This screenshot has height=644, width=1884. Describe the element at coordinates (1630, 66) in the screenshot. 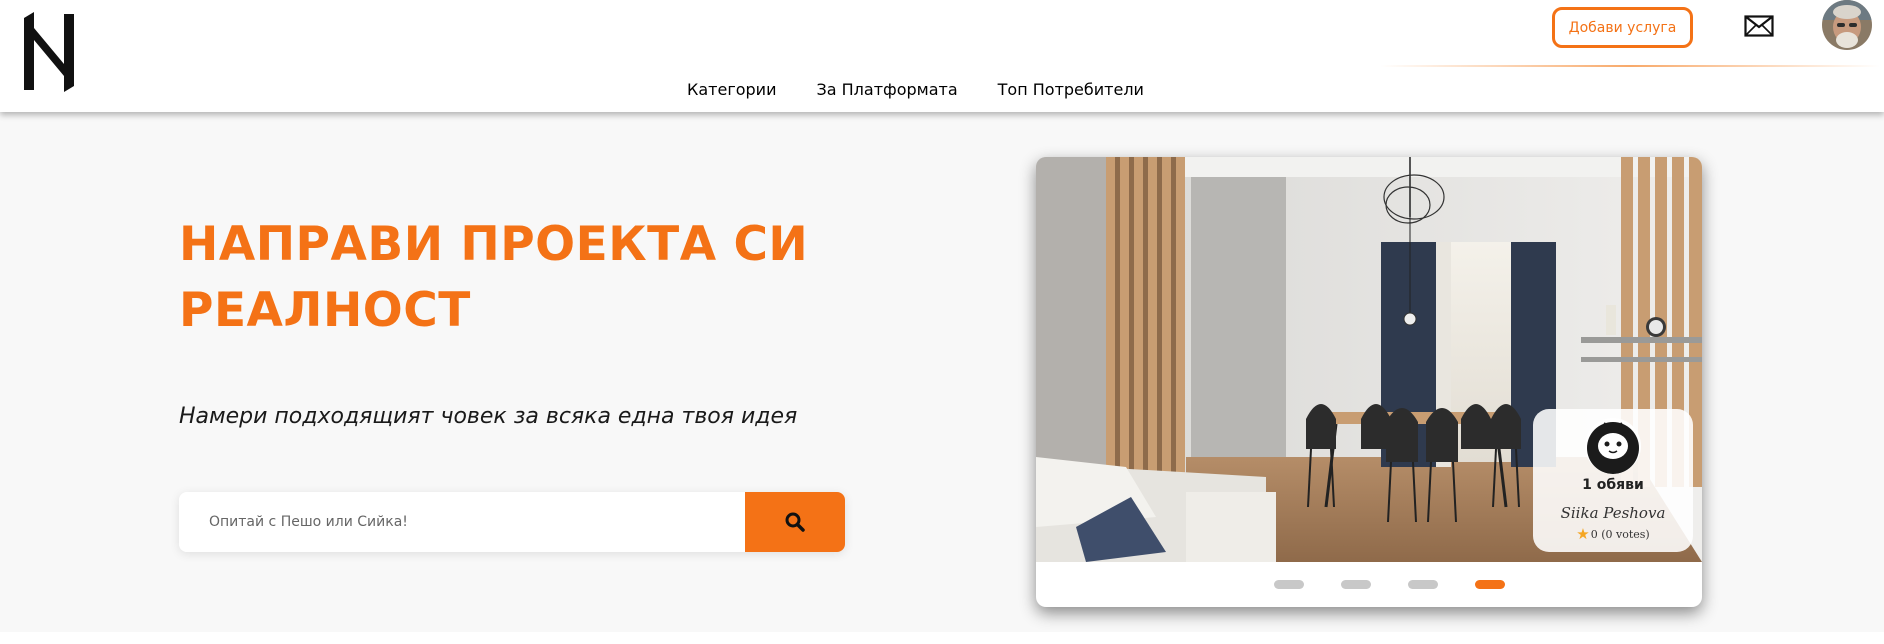

I see `header-divider` at that location.